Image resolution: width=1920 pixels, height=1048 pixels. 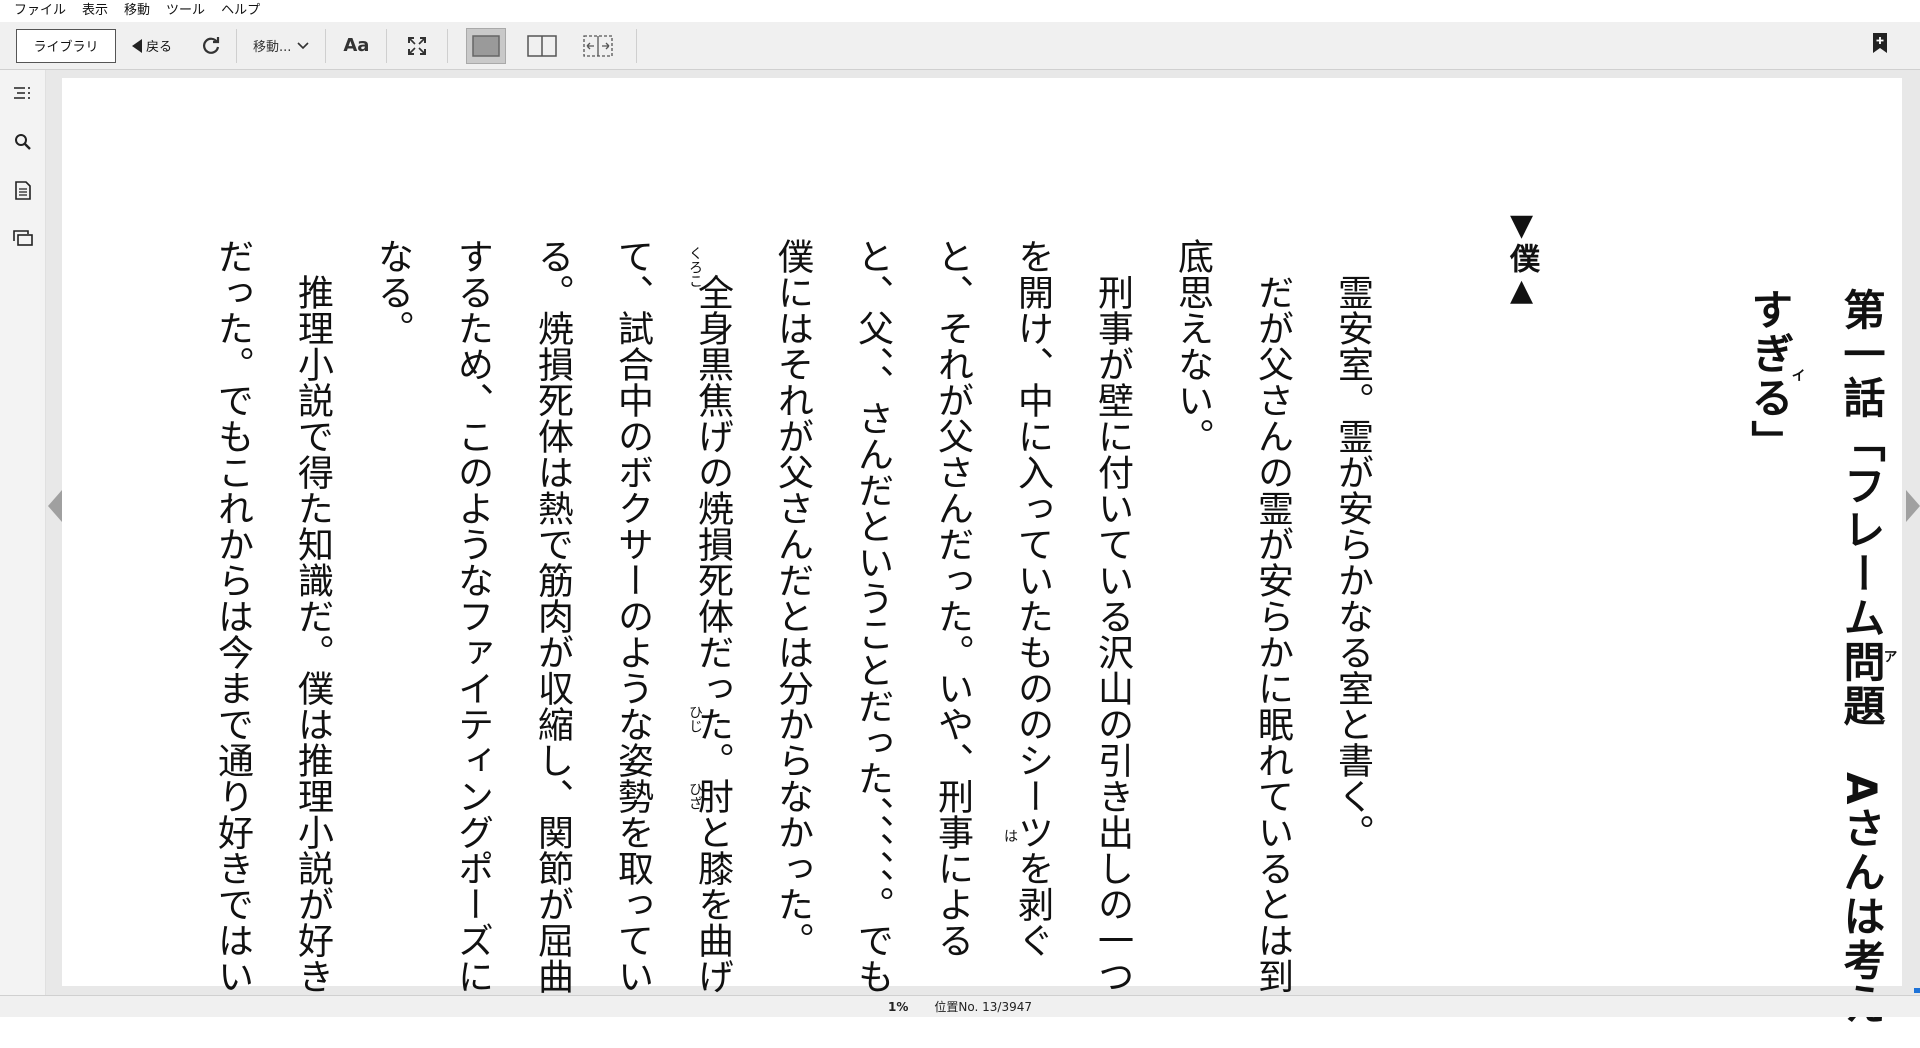 I want to click on notes-button, so click(x=23, y=190).